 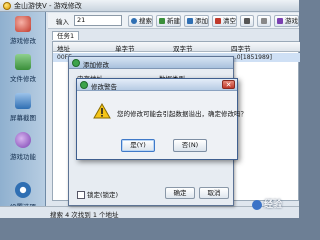 I want to click on column-header-word: 双字节, so click(x=183, y=48).